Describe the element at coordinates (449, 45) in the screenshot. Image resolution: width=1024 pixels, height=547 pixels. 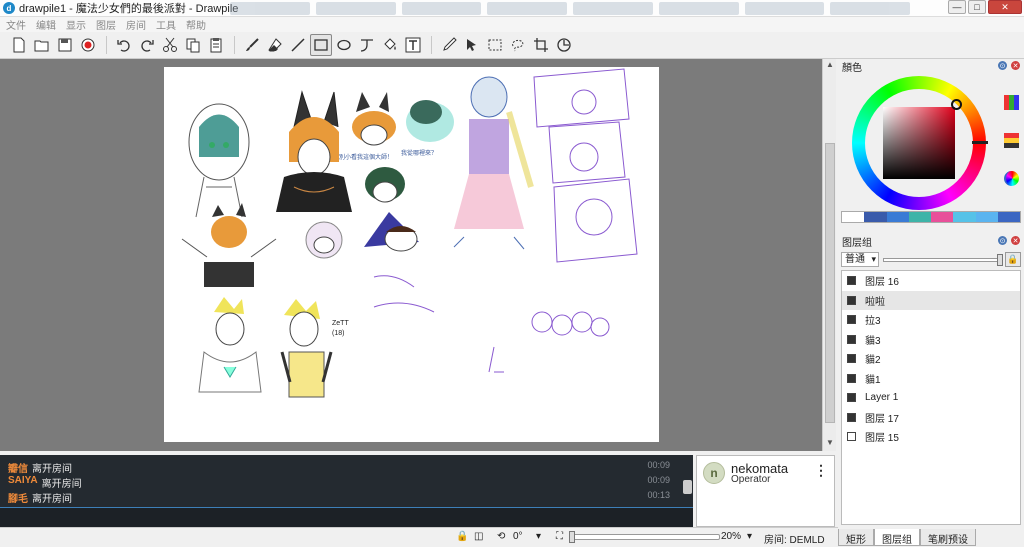
I see `color-picker-icon` at that location.